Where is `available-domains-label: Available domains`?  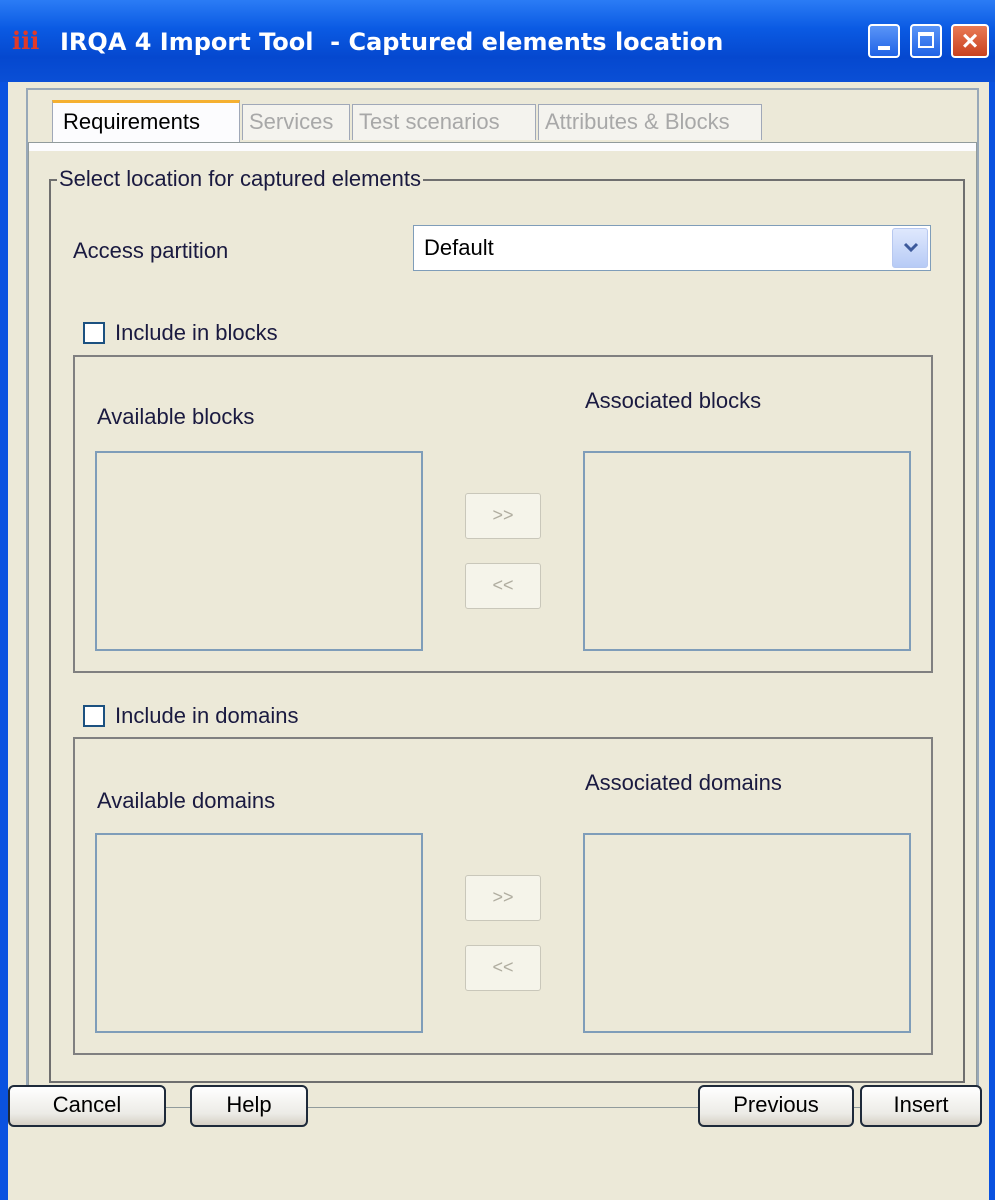
available-domains-label: Available domains is located at coordinates (186, 800).